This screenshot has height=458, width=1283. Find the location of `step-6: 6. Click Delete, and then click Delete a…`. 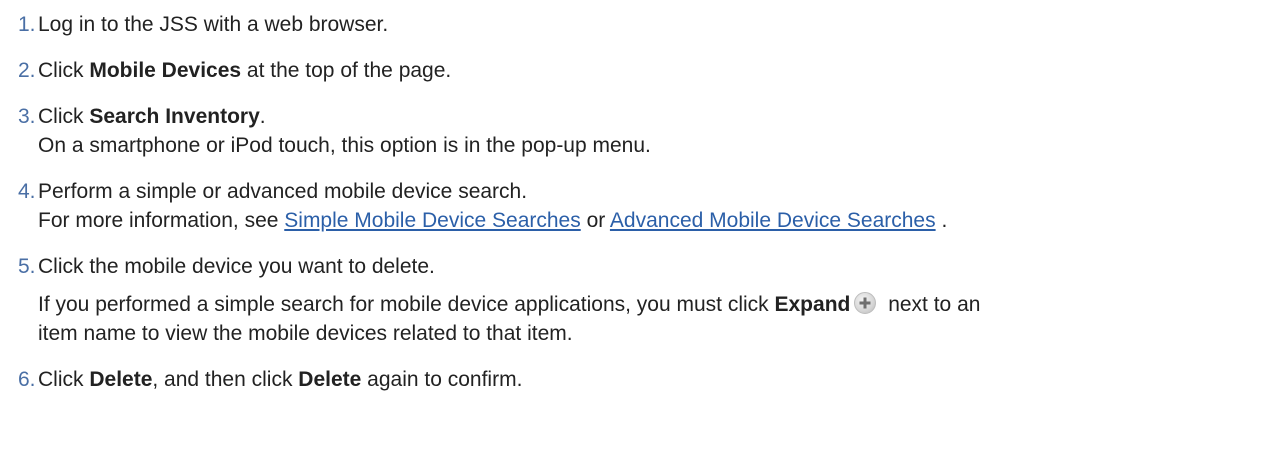

step-6: 6. Click Delete, and then click Delete a… is located at coordinates (645, 379).